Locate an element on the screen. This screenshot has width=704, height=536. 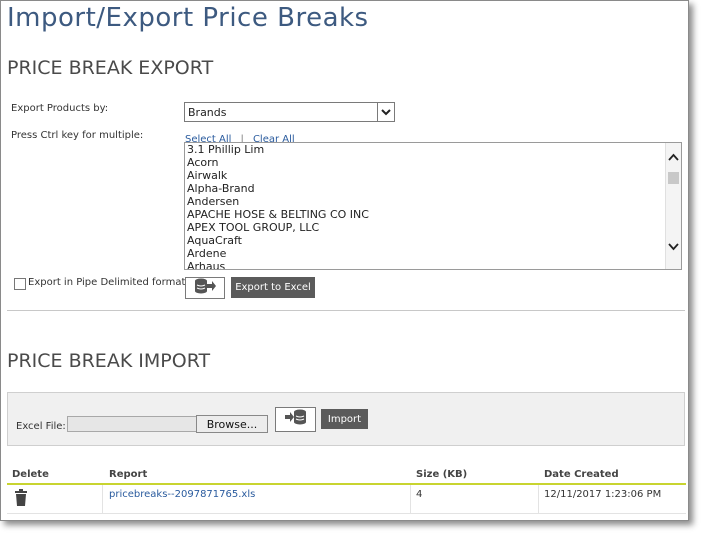
column-header-size: Size (KB) is located at coordinates (442, 474).